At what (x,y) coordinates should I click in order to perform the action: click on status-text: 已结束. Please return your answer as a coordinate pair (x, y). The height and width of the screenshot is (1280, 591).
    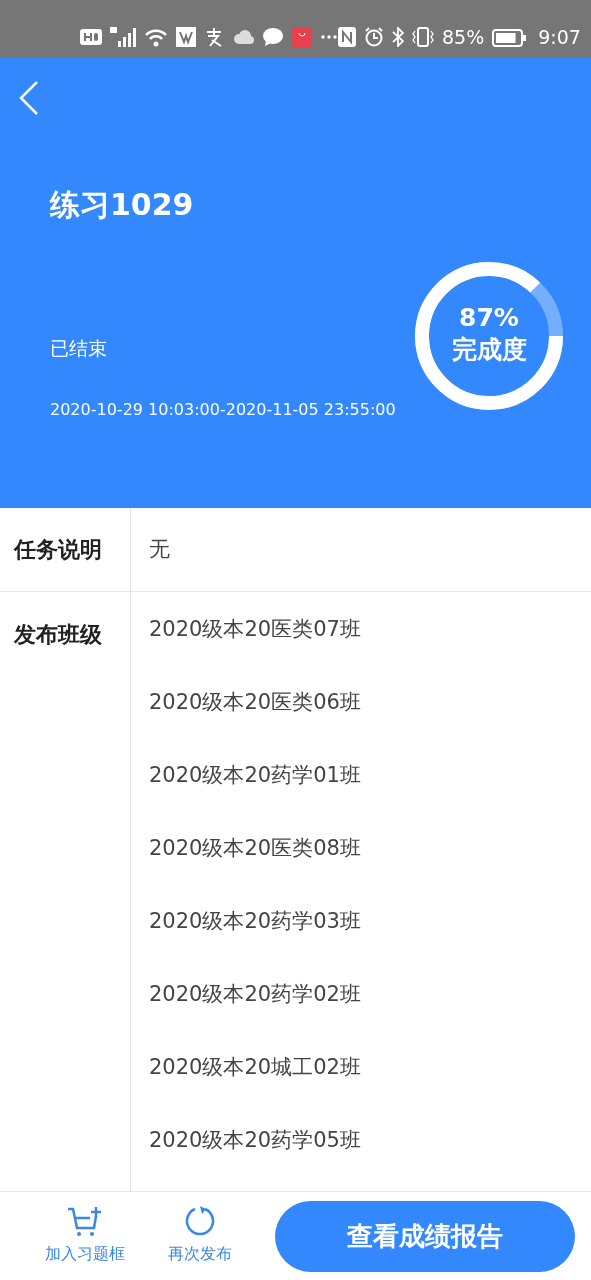
    Looking at the image, I should click on (78, 348).